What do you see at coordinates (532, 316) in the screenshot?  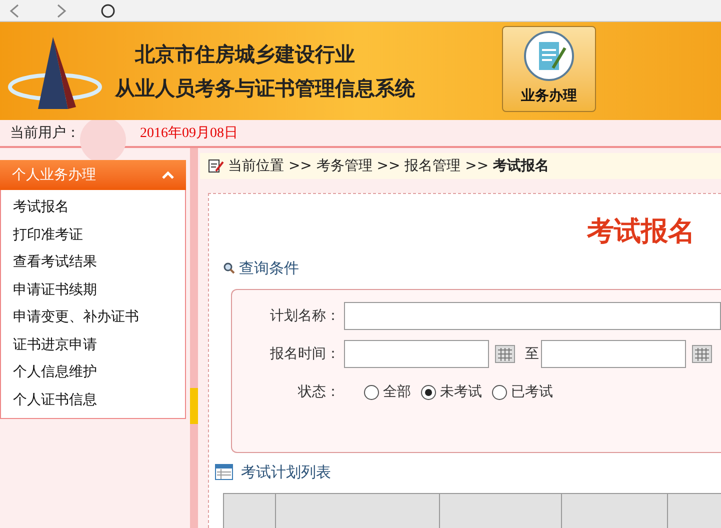 I see `plan-name-field` at bounding box center [532, 316].